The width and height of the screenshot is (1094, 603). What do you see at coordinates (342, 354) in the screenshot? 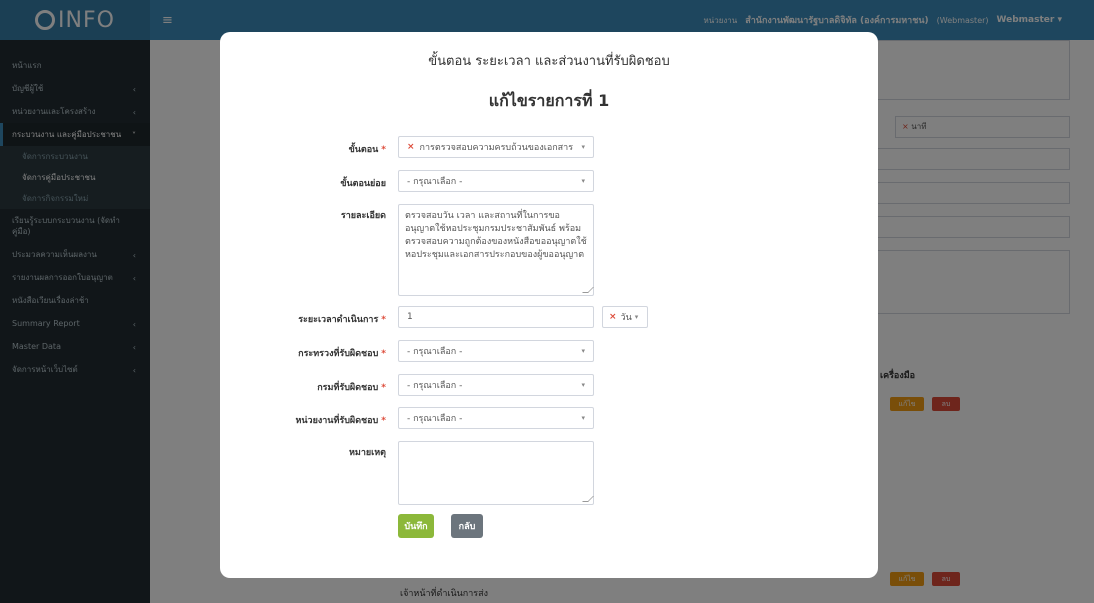
I see `ministry-label: กระทรวงที่รับผิดชอบ *` at bounding box center [342, 354].